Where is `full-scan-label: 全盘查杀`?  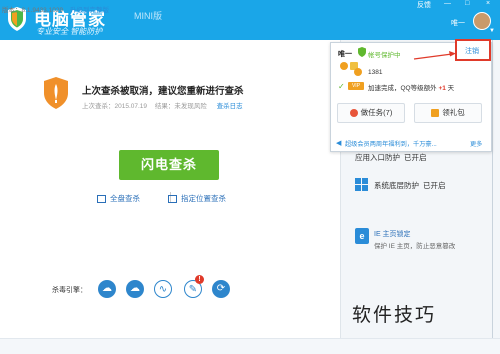
full-scan-label: 全盘查杀 is located at coordinates (125, 198).